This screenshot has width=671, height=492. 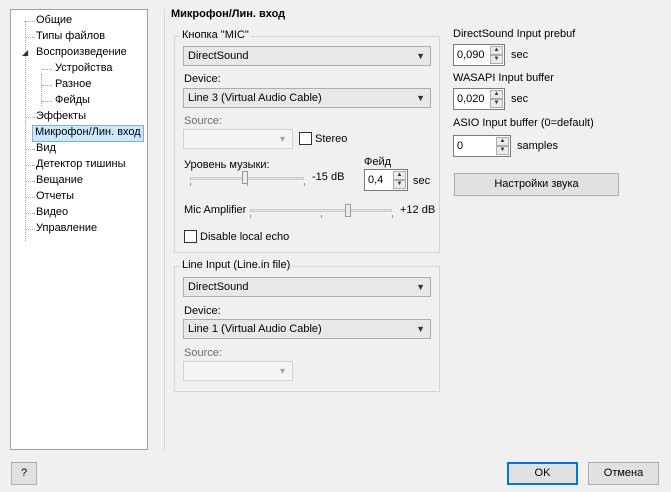 What do you see at coordinates (503, 78) in the screenshot?
I see `wasapi-buffer-label: WASAPI Input buffer` at bounding box center [503, 78].